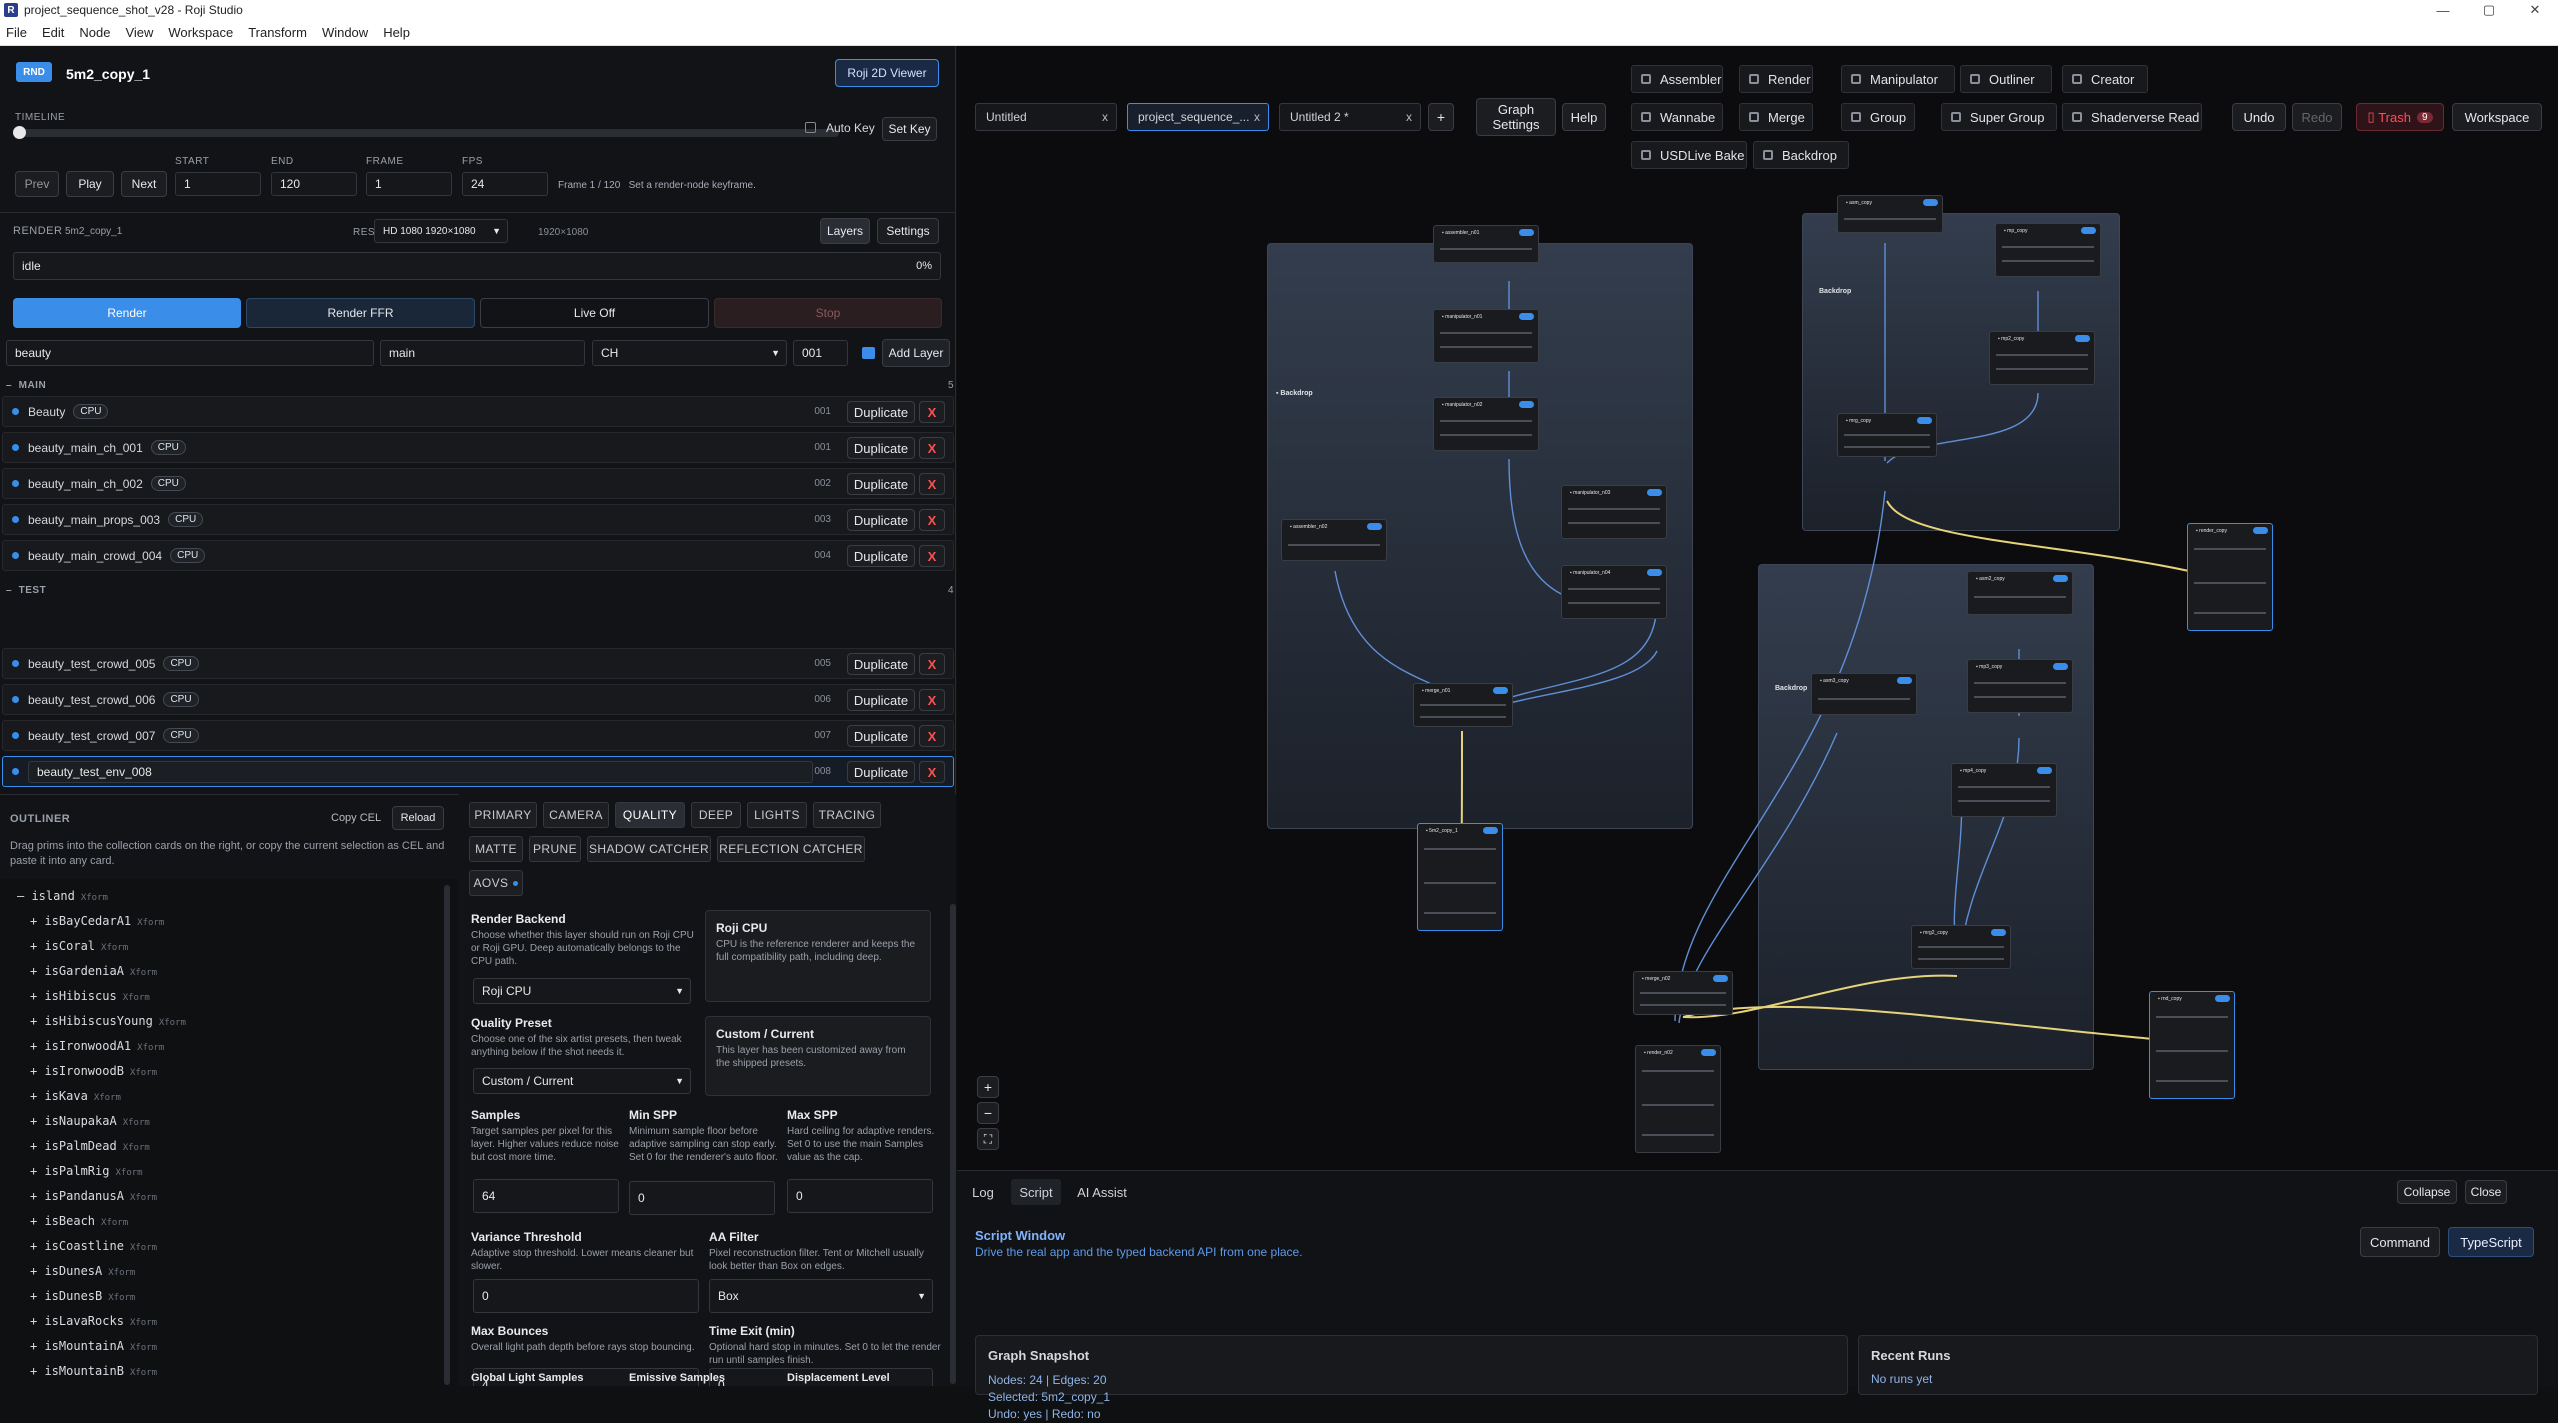 The image size is (2558, 1423). What do you see at coordinates (650, 815) in the screenshot?
I see `tab-quality: QUALITY` at bounding box center [650, 815].